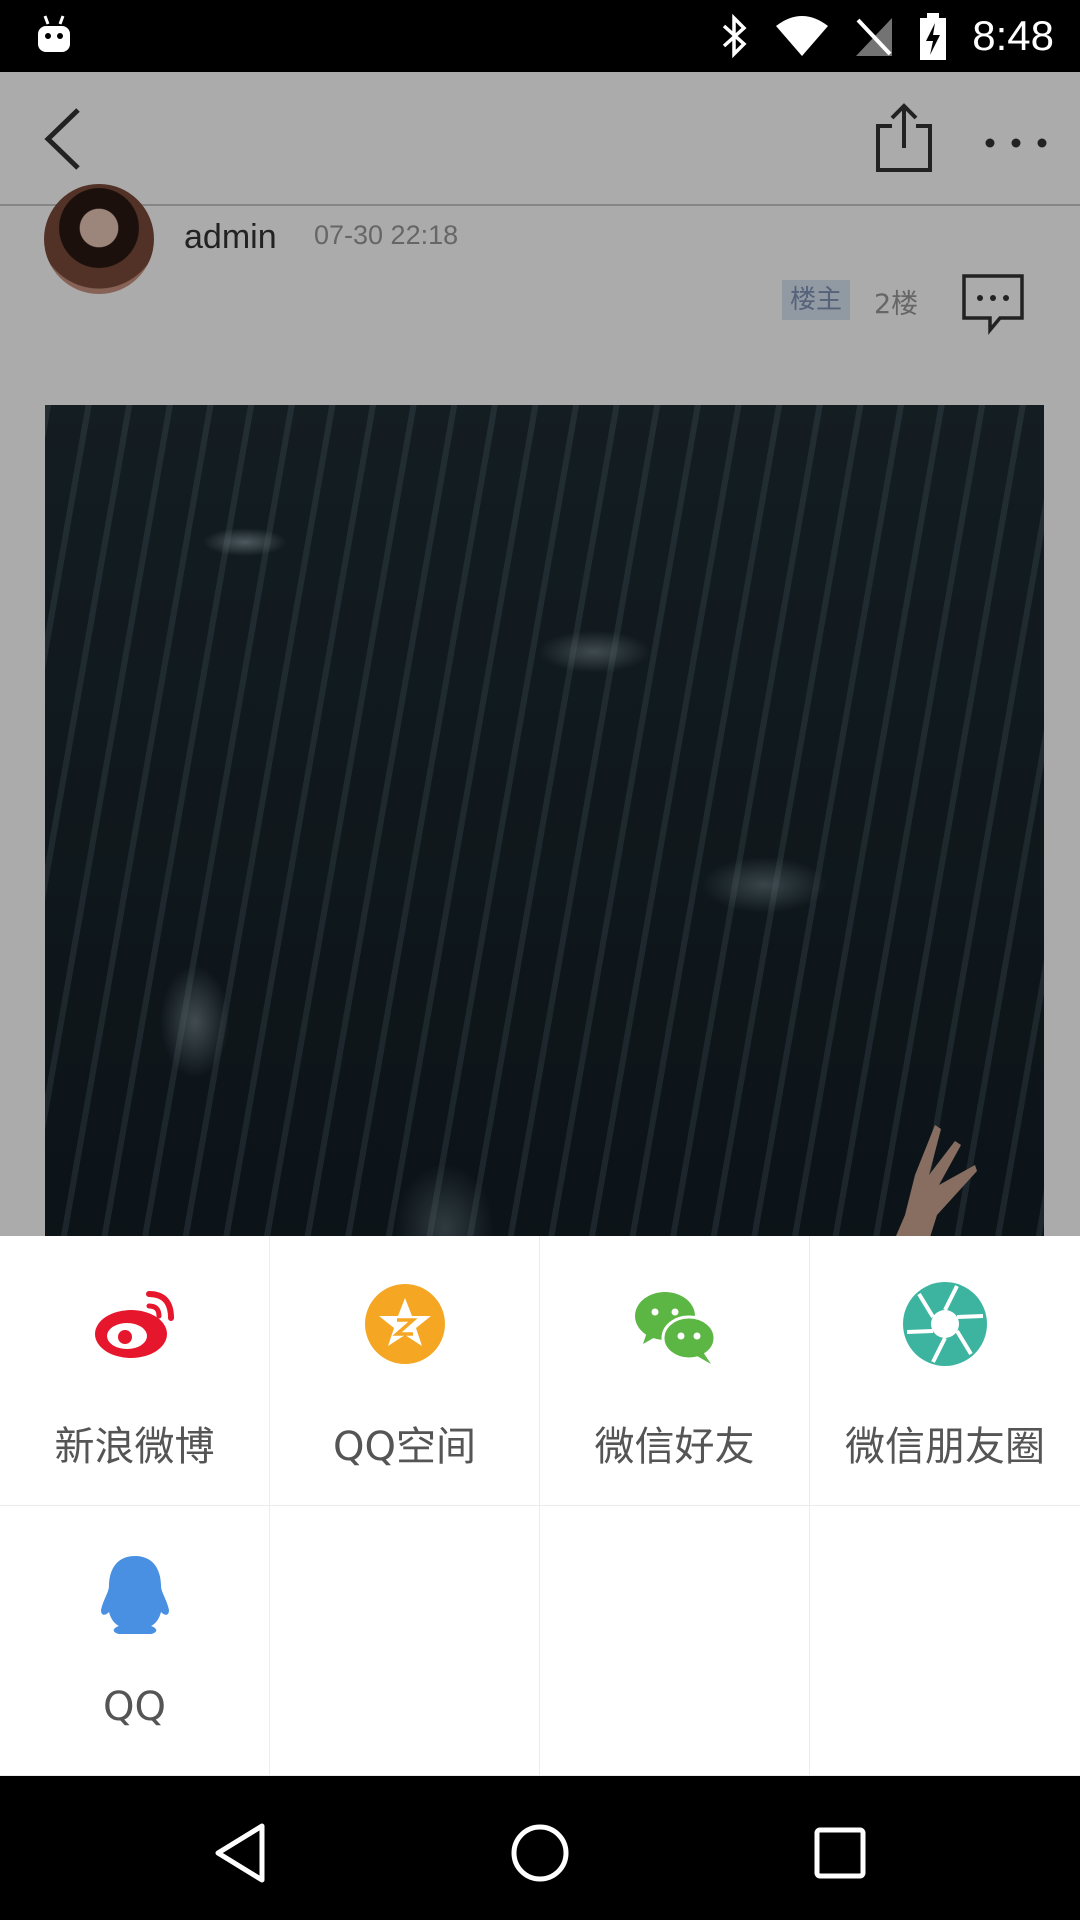 The height and width of the screenshot is (1920, 1080). What do you see at coordinates (1013, 35) in the screenshot?
I see `status-clock: 8:48` at bounding box center [1013, 35].